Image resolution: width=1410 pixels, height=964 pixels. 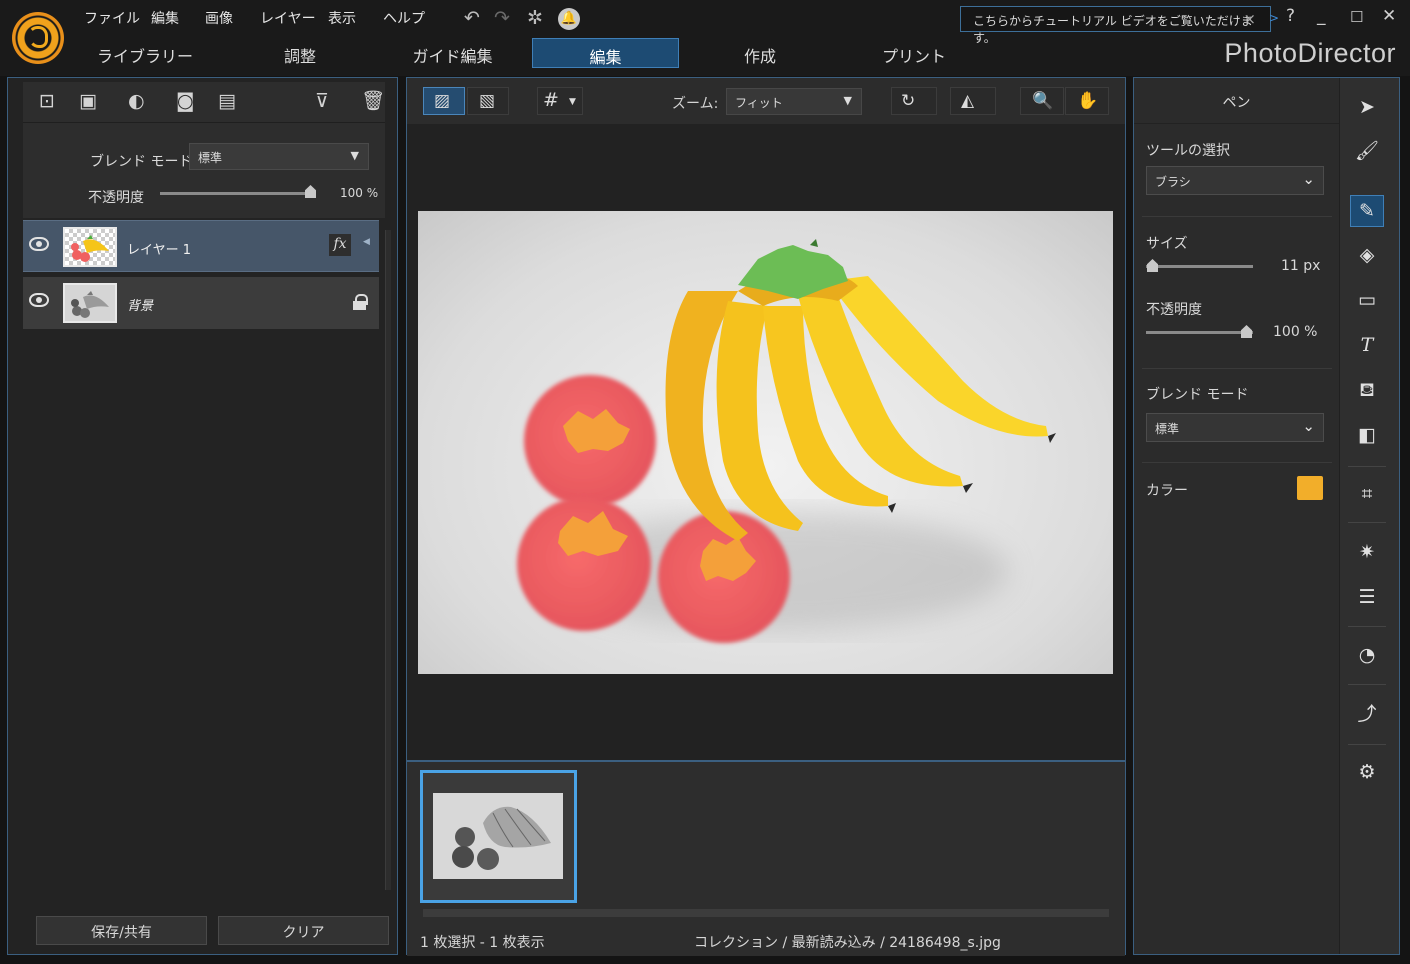 I want to click on flip-icon: ◭, so click(x=968, y=101).